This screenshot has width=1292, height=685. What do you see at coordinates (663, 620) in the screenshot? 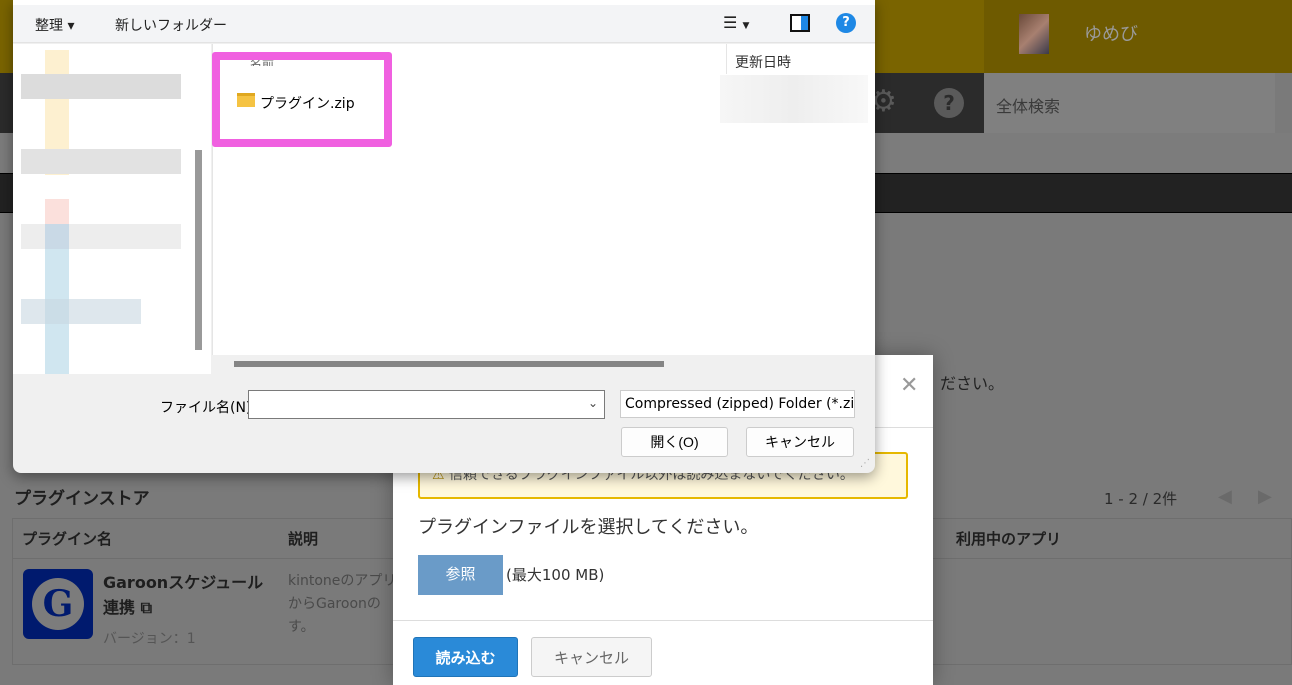
I see `divider` at bounding box center [663, 620].